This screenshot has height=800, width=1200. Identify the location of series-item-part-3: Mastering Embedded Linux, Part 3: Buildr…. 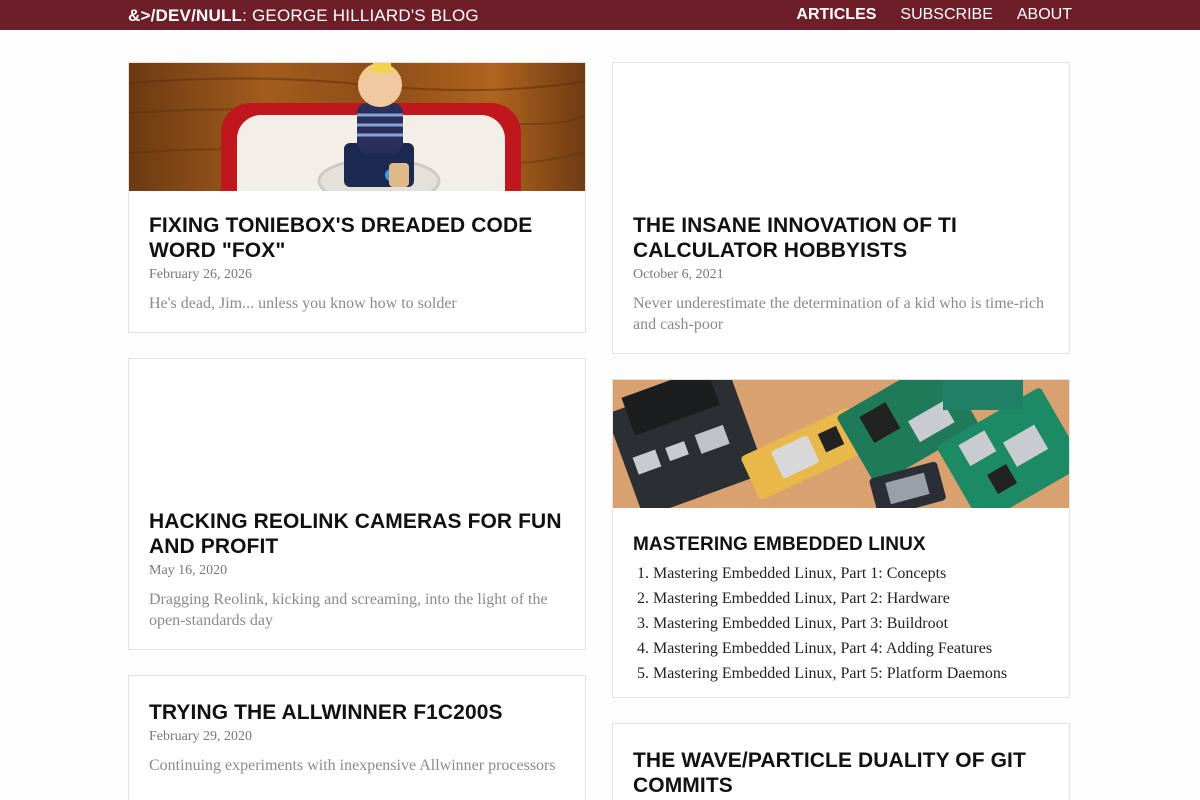
(851, 623).